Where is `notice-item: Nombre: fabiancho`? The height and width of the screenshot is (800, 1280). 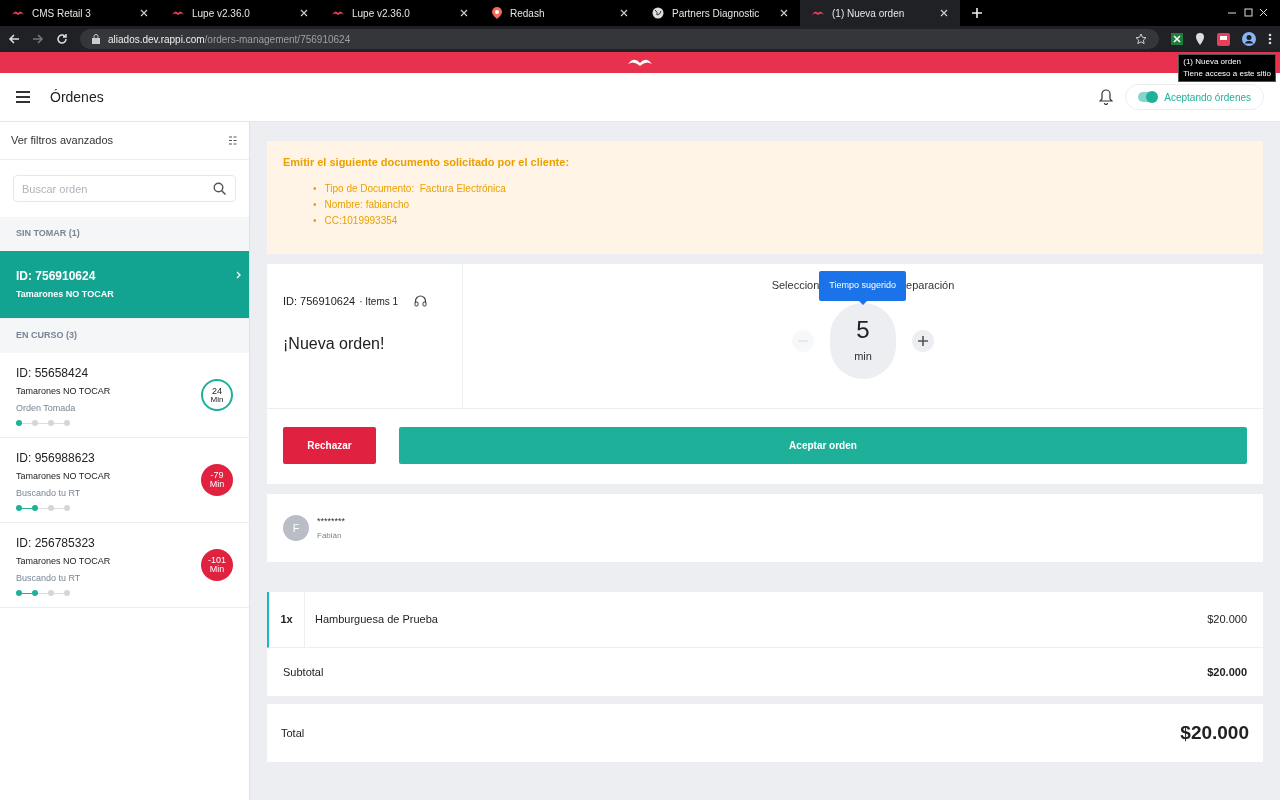 notice-item: Nombre: fabiancho is located at coordinates (366, 204).